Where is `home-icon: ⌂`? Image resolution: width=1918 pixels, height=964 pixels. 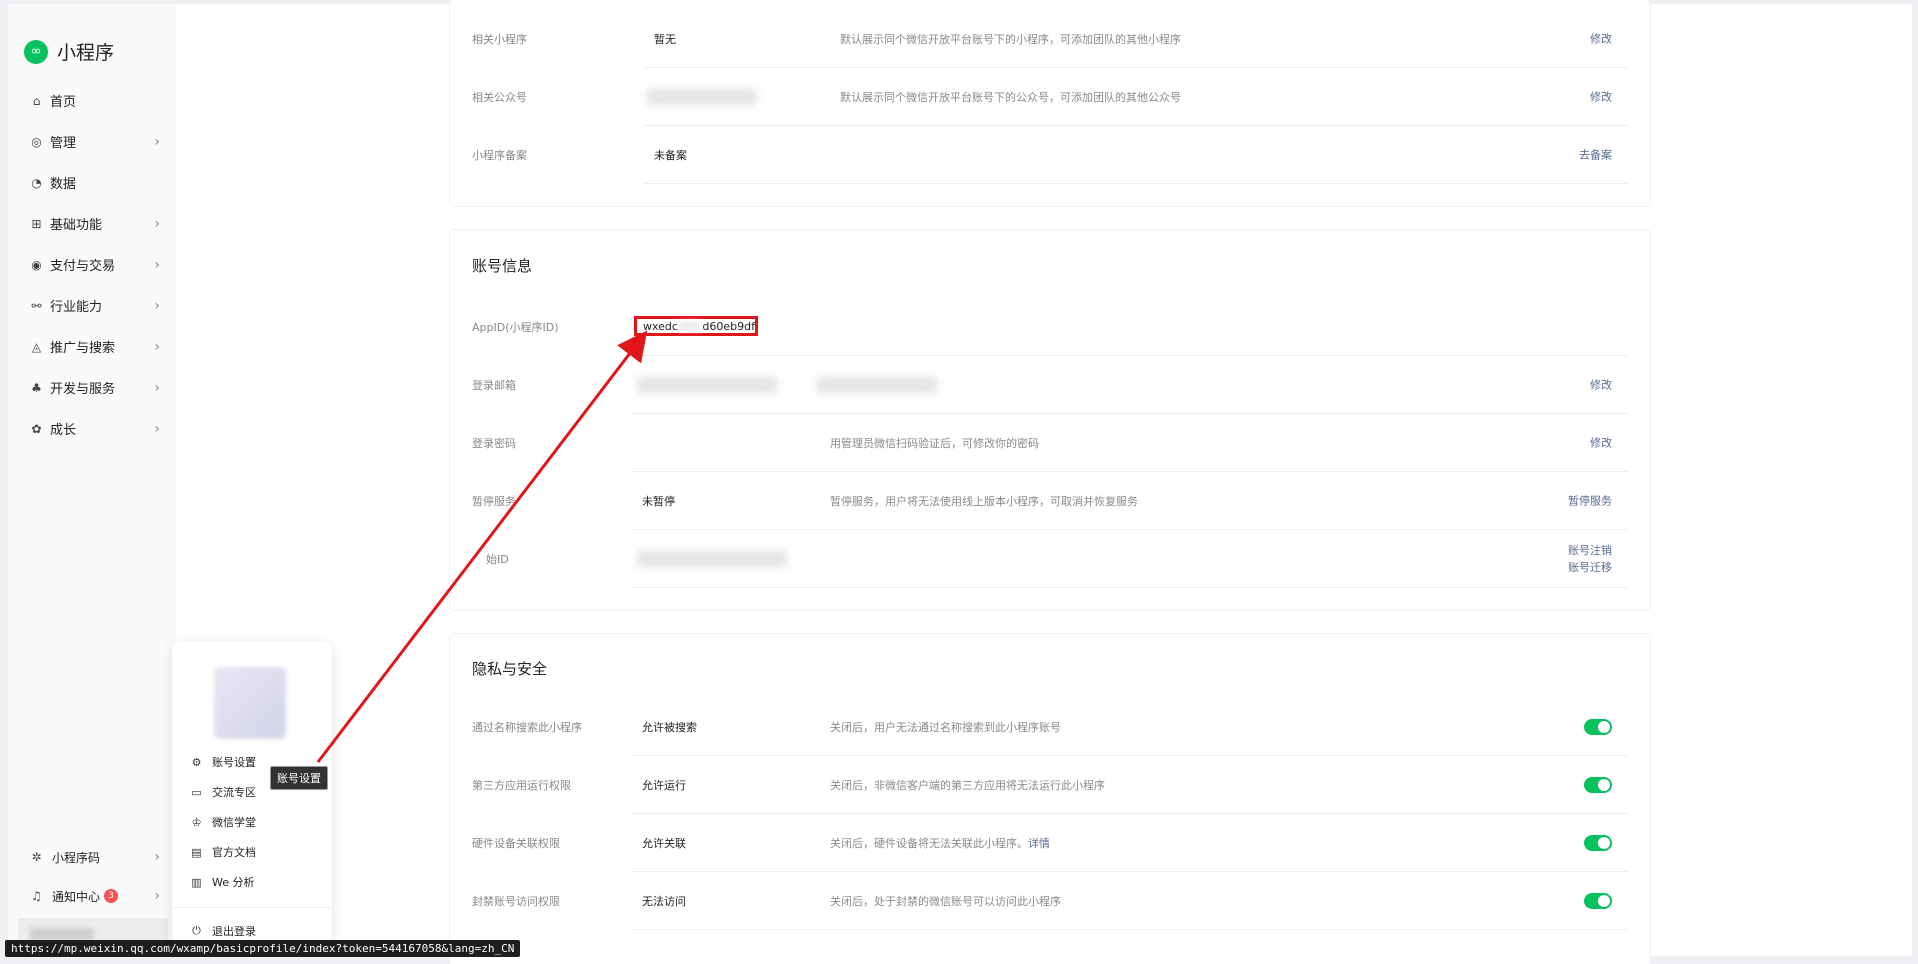 home-icon: ⌂ is located at coordinates (36, 100).